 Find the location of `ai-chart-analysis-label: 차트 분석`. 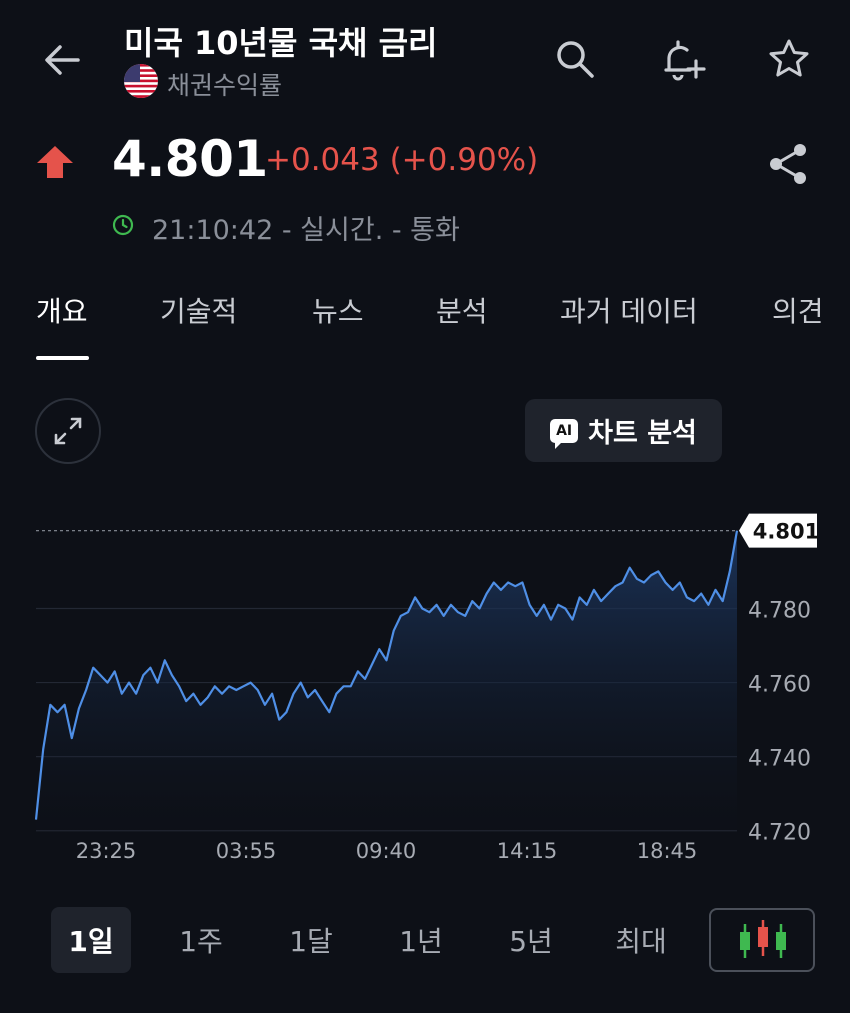

ai-chart-analysis-label: 차트 분석 is located at coordinates (642, 433).